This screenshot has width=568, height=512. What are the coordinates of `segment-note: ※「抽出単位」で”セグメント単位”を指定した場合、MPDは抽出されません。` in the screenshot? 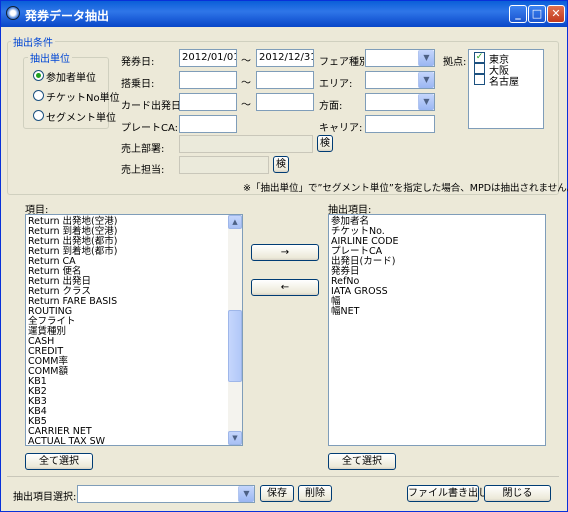 It's located at (405, 188).